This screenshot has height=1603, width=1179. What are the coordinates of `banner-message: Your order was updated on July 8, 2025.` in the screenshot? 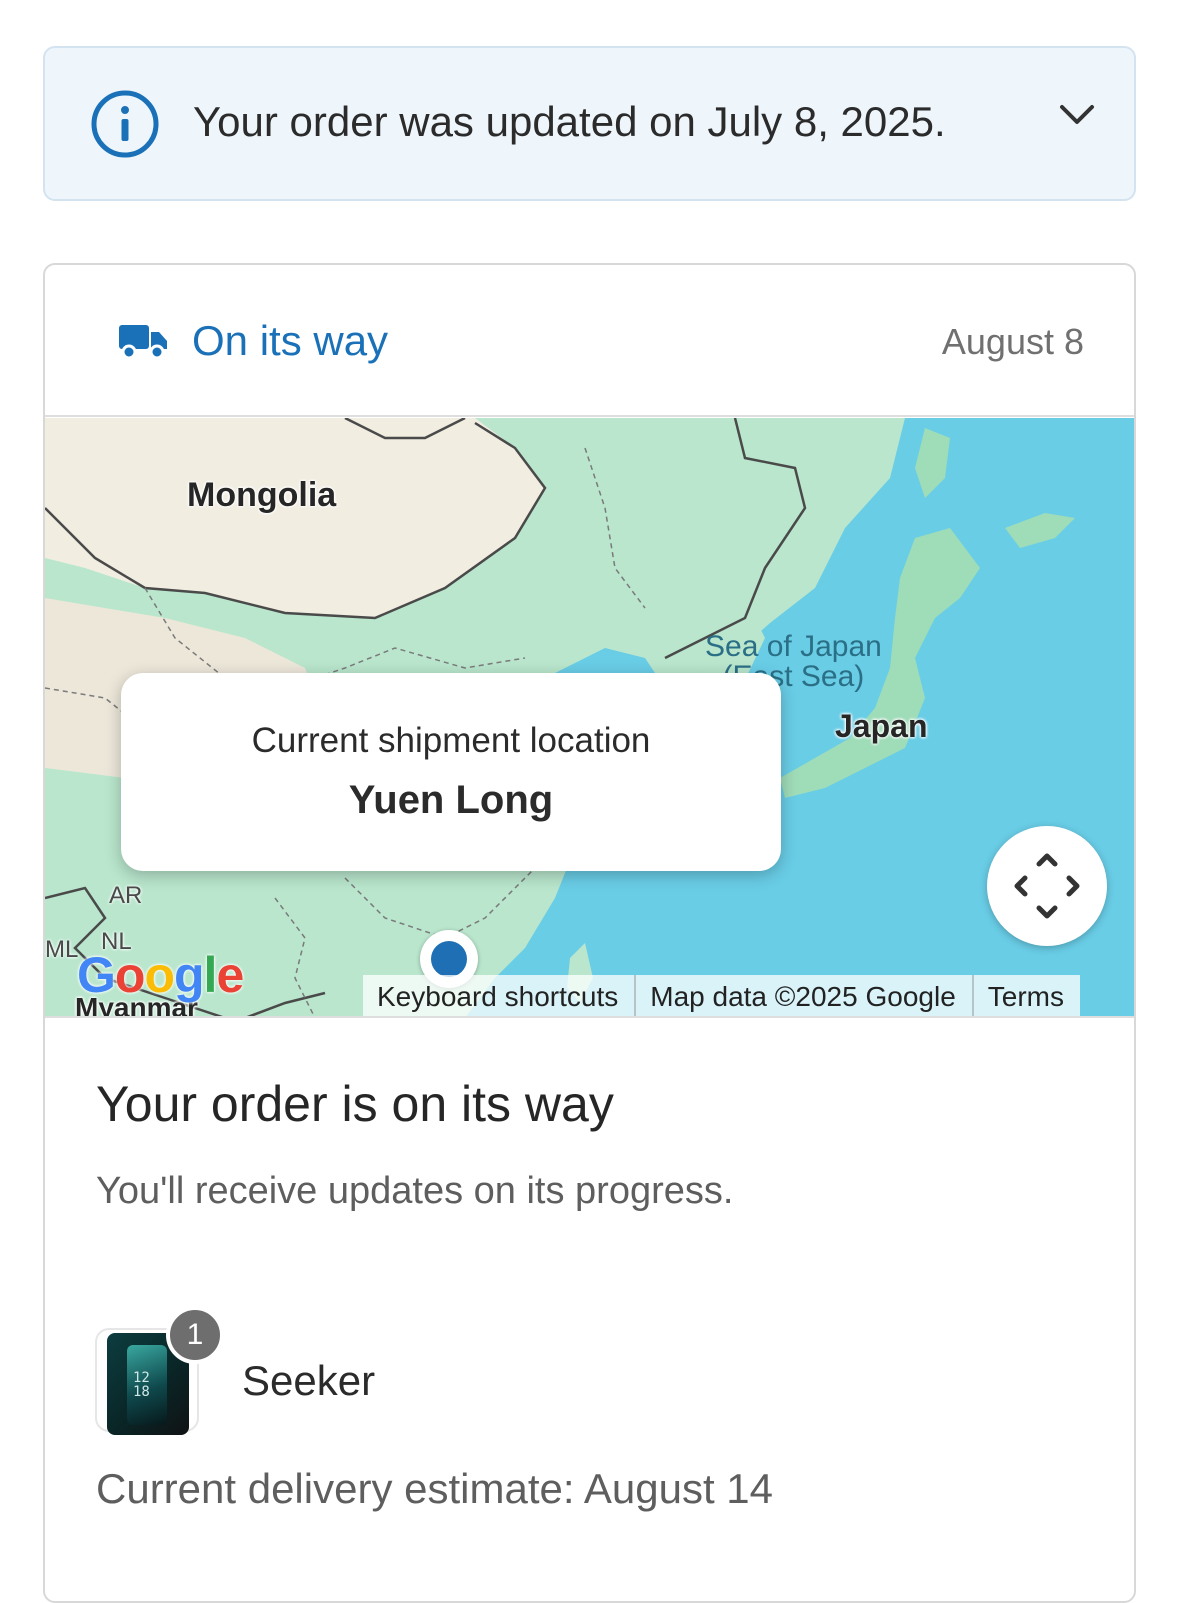 It's located at (569, 121).